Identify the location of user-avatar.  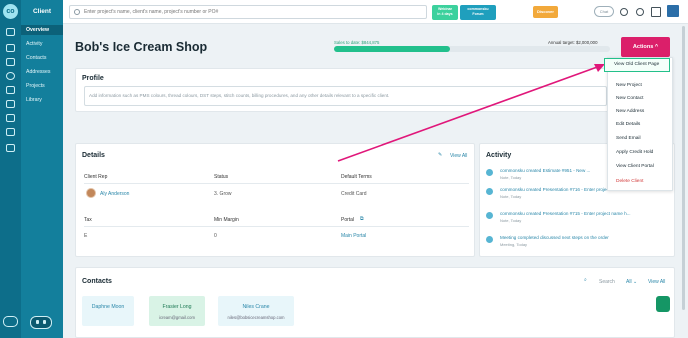
(673, 11).